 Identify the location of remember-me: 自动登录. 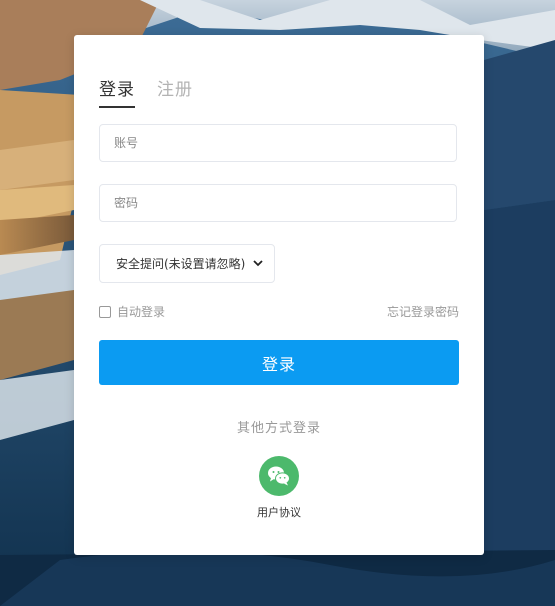
(132, 311).